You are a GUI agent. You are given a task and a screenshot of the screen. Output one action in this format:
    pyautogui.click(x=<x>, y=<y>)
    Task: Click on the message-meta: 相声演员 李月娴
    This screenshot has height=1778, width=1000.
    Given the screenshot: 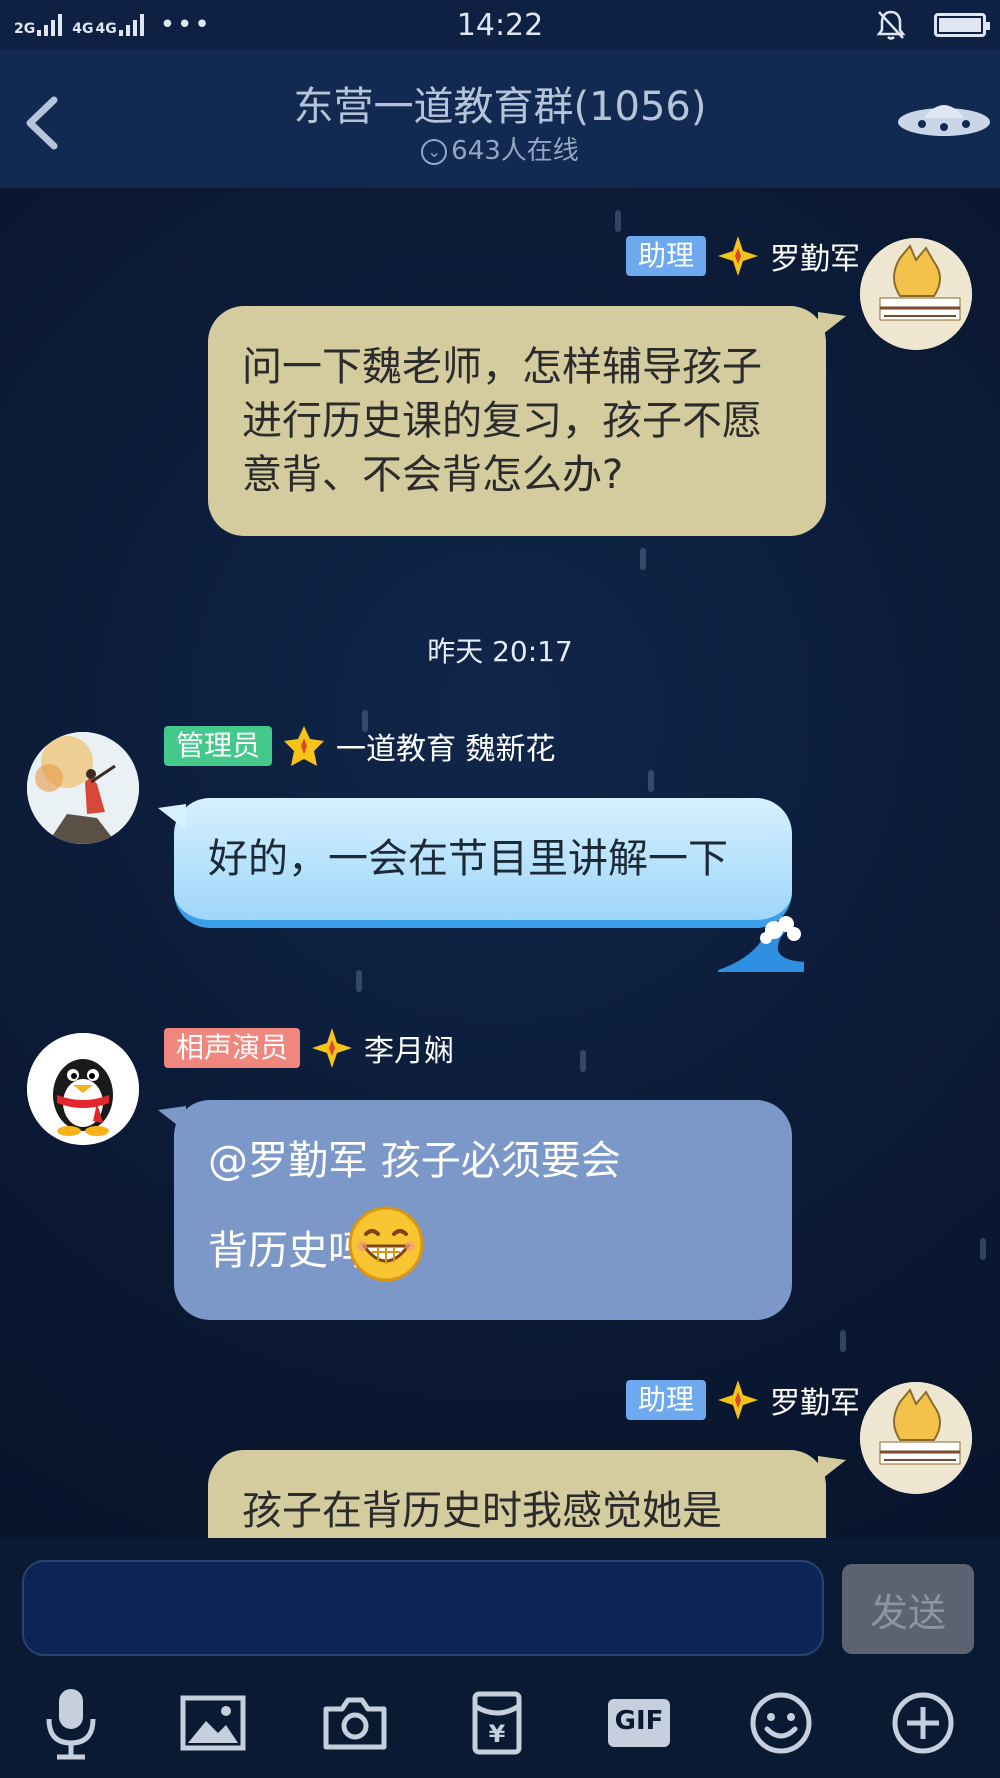 What is the action you would take?
    pyautogui.click(x=309, y=1048)
    